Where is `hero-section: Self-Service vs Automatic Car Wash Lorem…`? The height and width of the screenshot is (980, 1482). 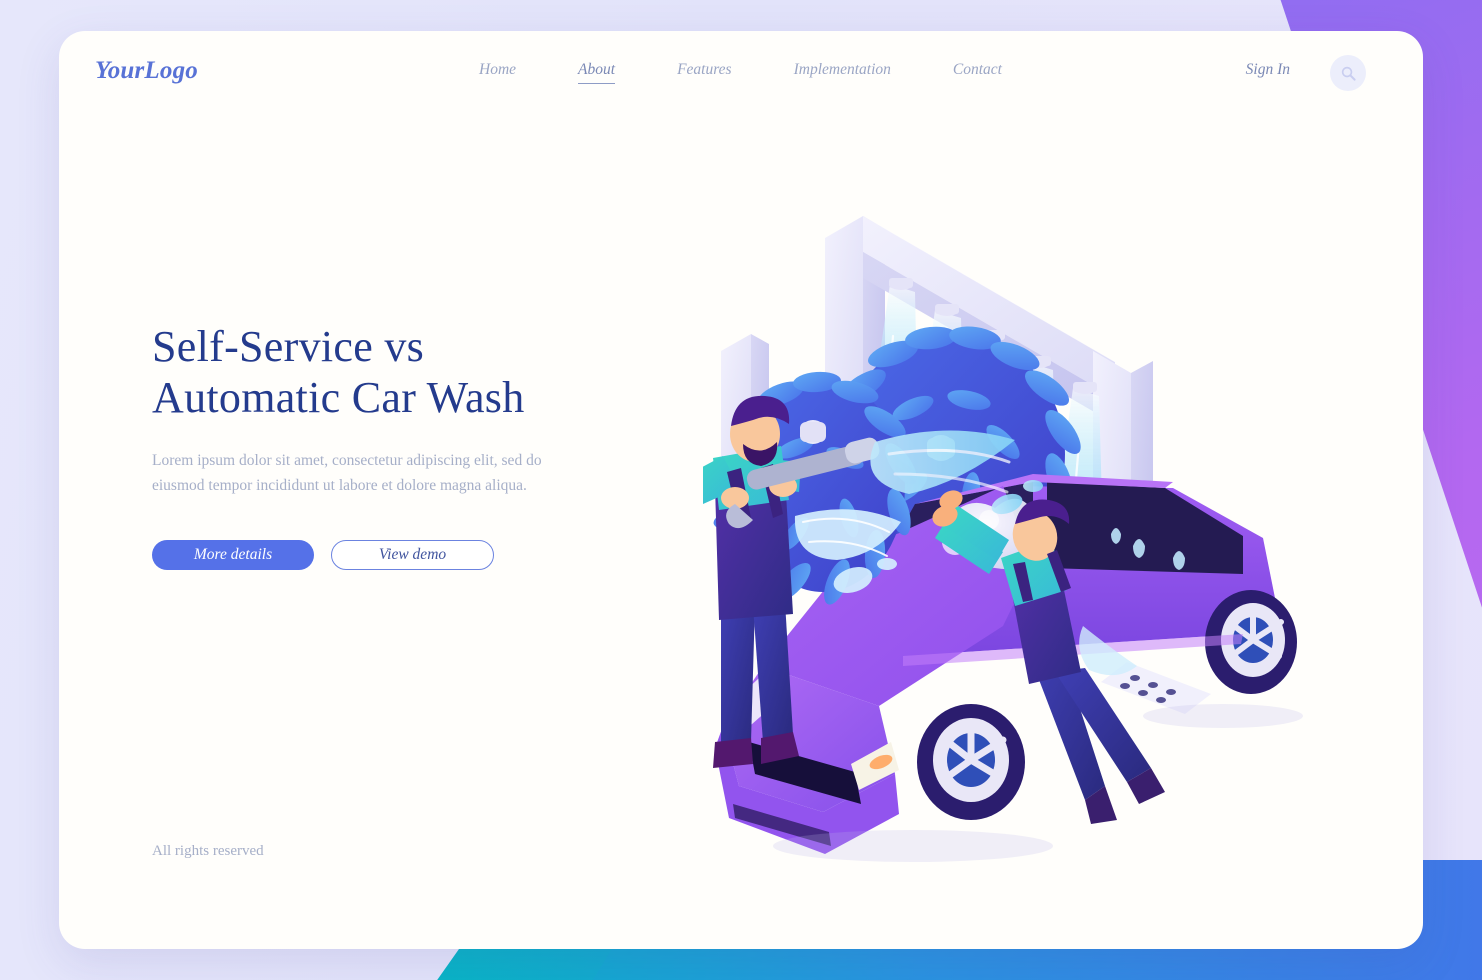
hero-section: Self-Service vs Automatic Car Wash Lorem… is located at coordinates (432, 446).